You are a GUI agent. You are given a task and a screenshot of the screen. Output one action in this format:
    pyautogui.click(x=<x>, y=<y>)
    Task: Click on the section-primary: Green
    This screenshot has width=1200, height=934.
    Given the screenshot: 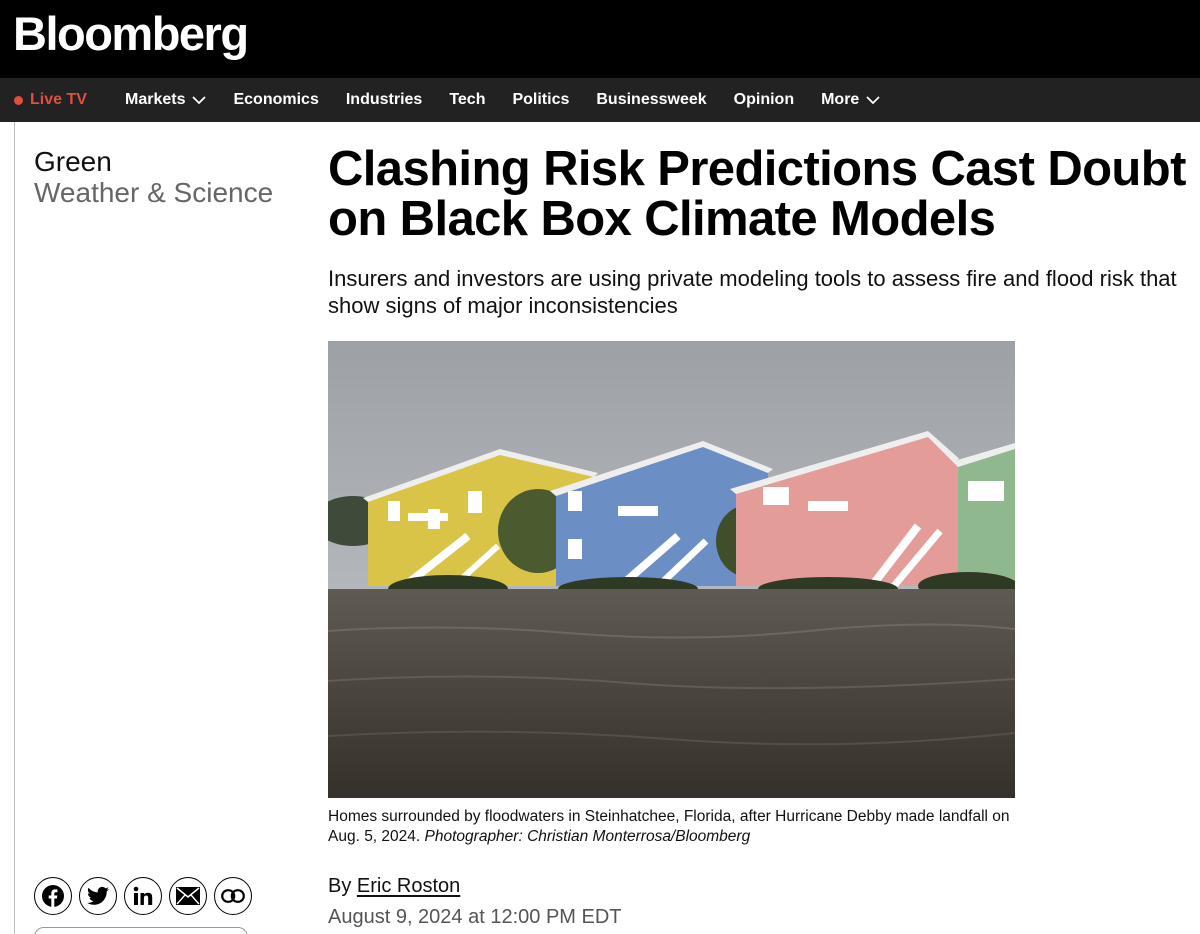 What is the action you would take?
    pyautogui.click(x=154, y=161)
    